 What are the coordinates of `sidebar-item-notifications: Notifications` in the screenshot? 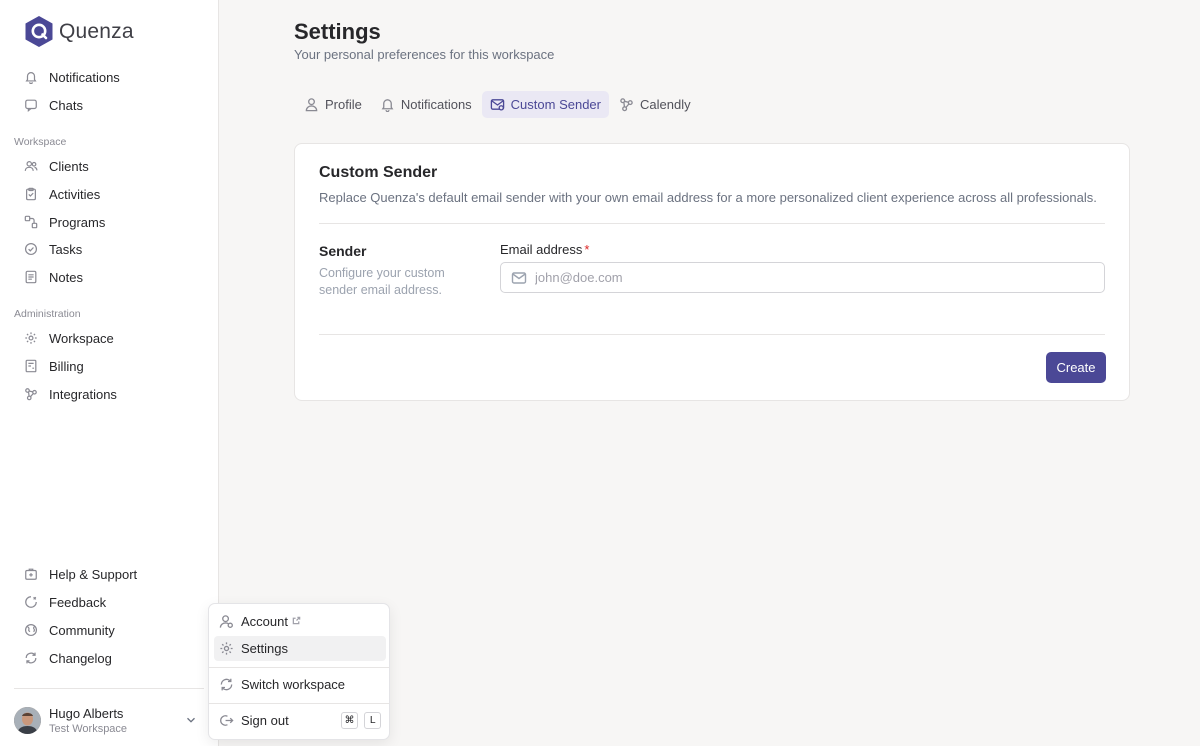 It's located at (109, 77).